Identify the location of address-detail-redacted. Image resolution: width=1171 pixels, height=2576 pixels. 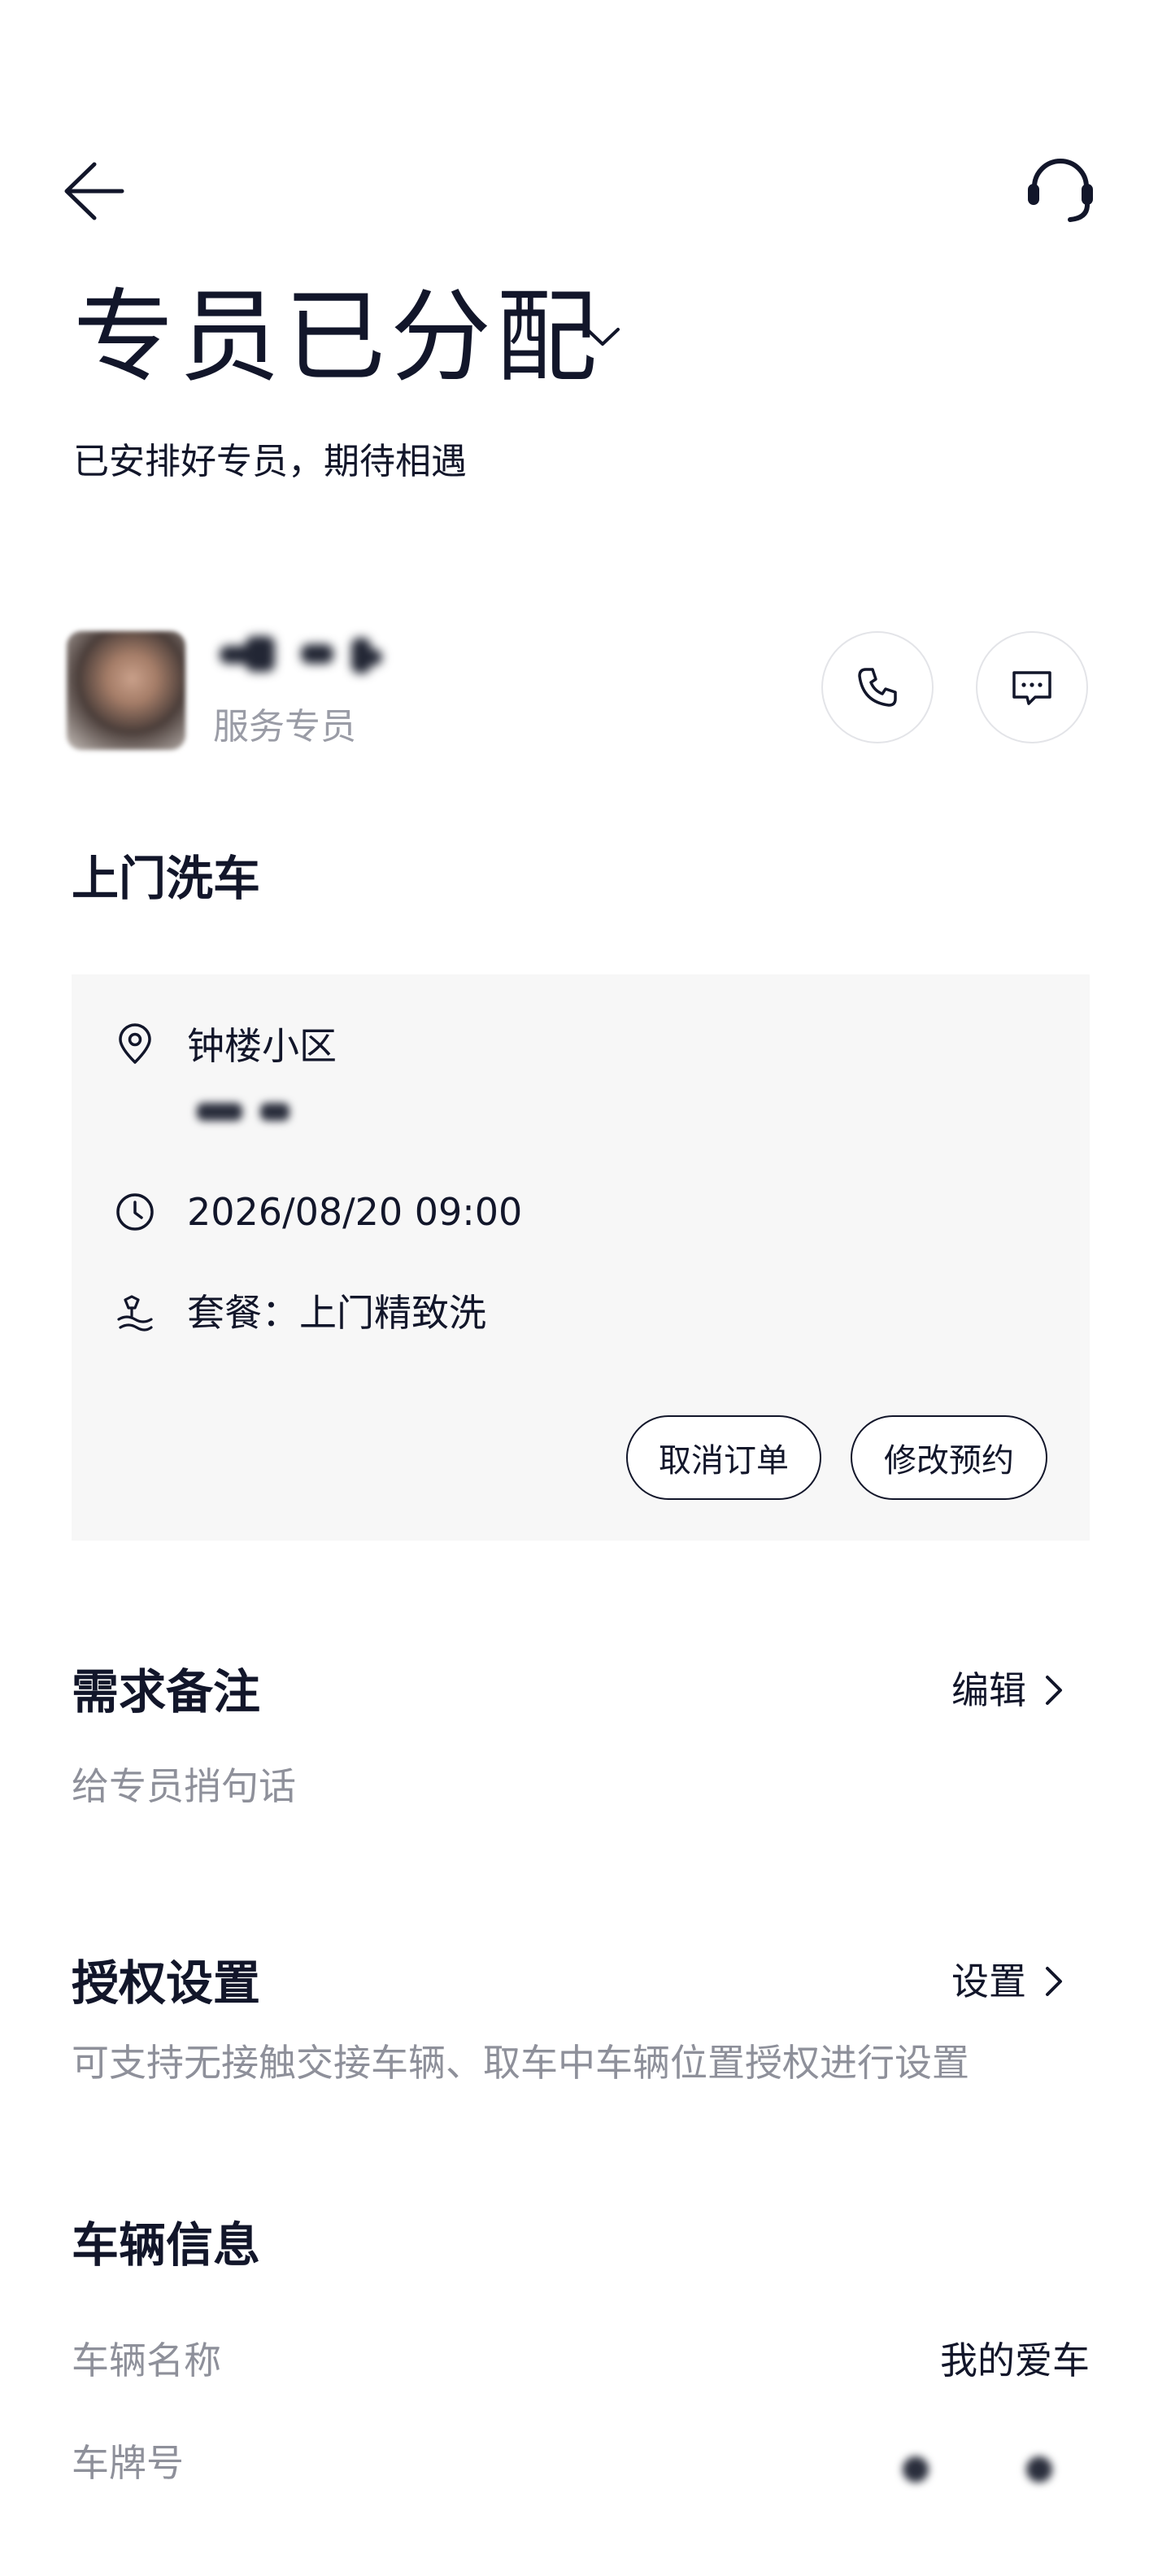
(245, 1112).